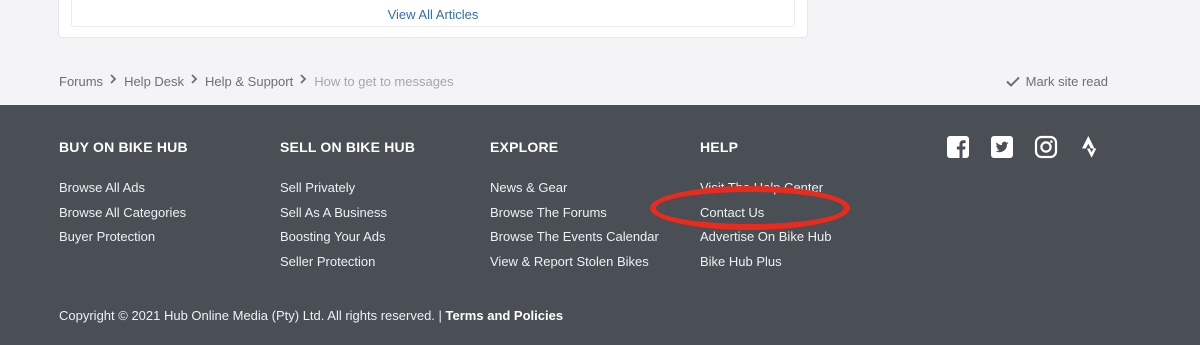 Image resolution: width=1200 pixels, height=345 pixels. I want to click on footer-link-buyer-protection: Buyer Protection, so click(107, 236).